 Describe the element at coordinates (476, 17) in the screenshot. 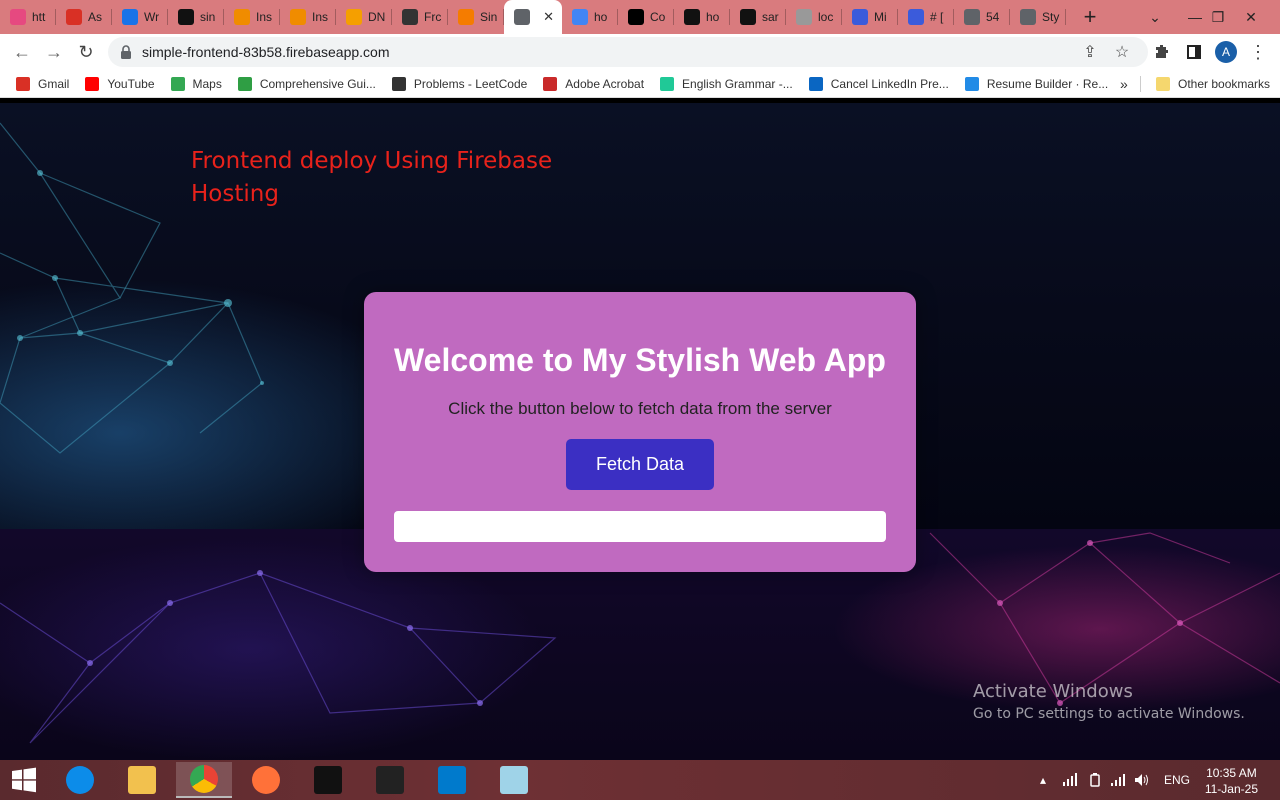

I see `browser-tab: Sin` at that location.